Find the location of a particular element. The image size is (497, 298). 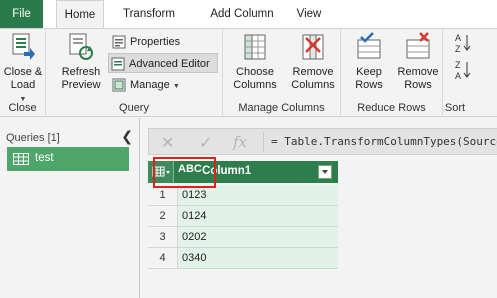

row-number: 2 is located at coordinates (163, 216).